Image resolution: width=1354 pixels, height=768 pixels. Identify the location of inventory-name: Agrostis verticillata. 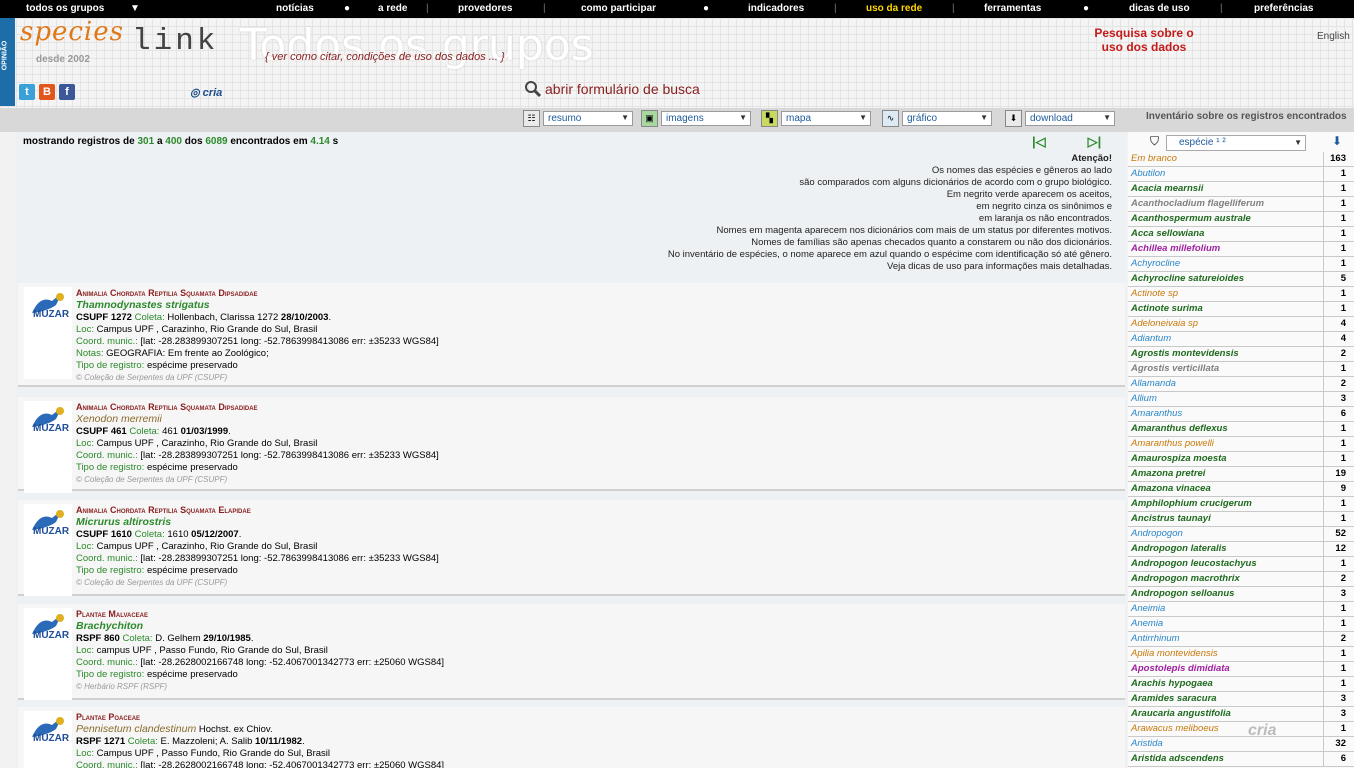
(1175, 369).